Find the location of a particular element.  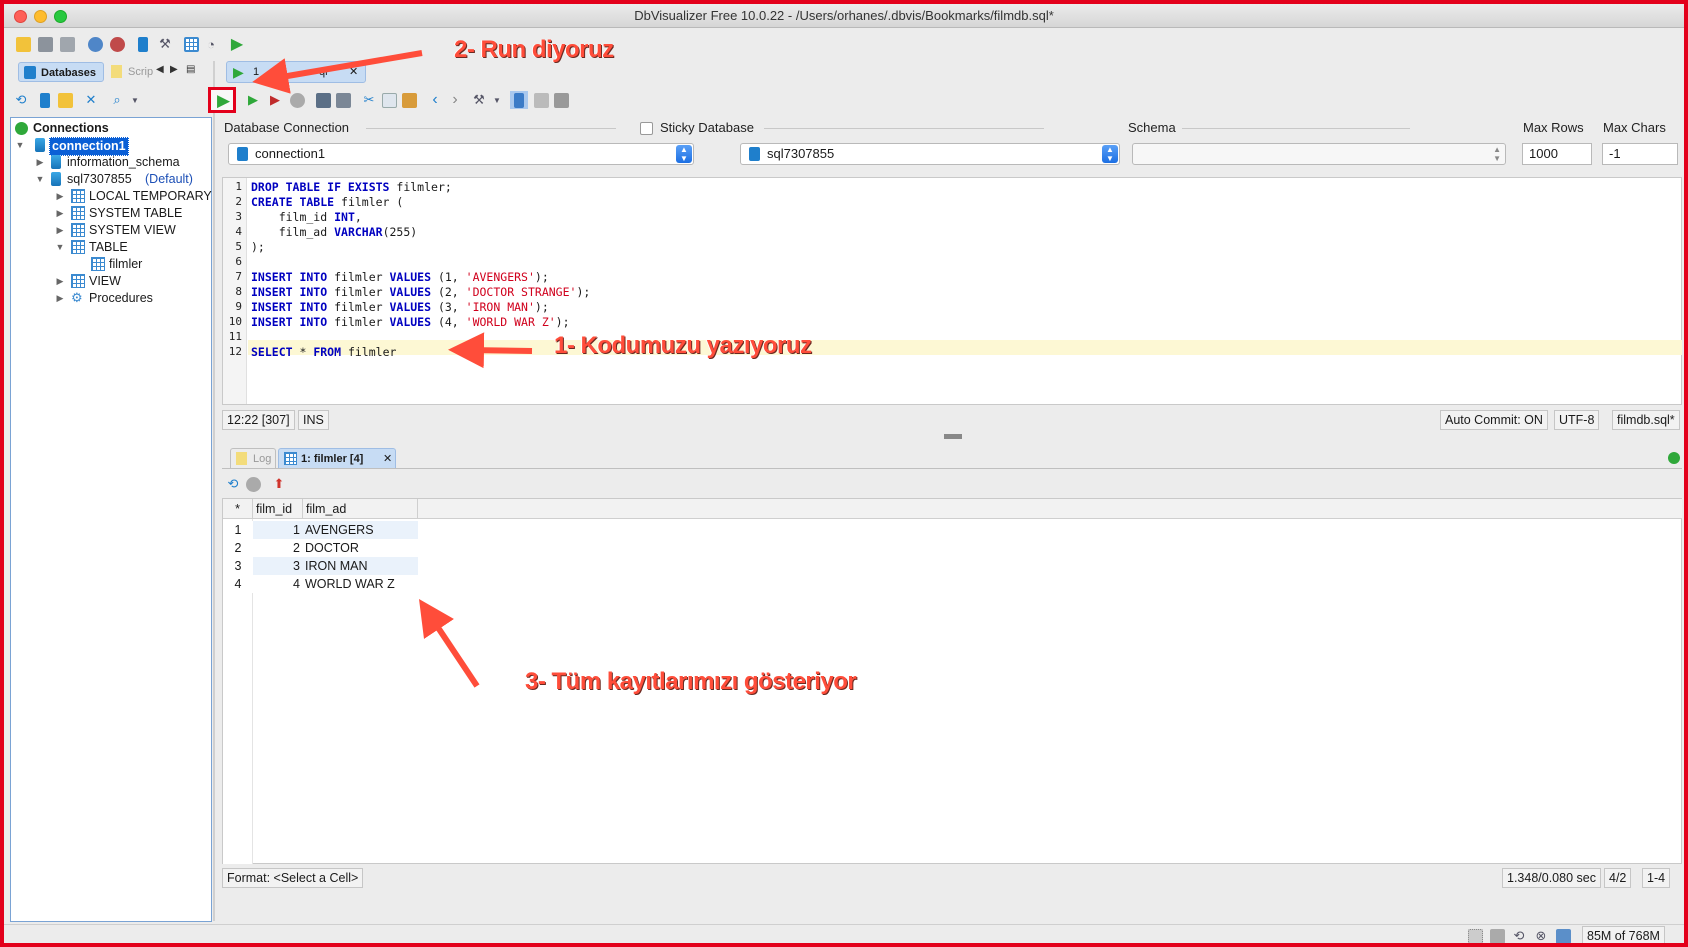

annotation-step2: 2- Run diyoruz is located at coordinates (534, 49).